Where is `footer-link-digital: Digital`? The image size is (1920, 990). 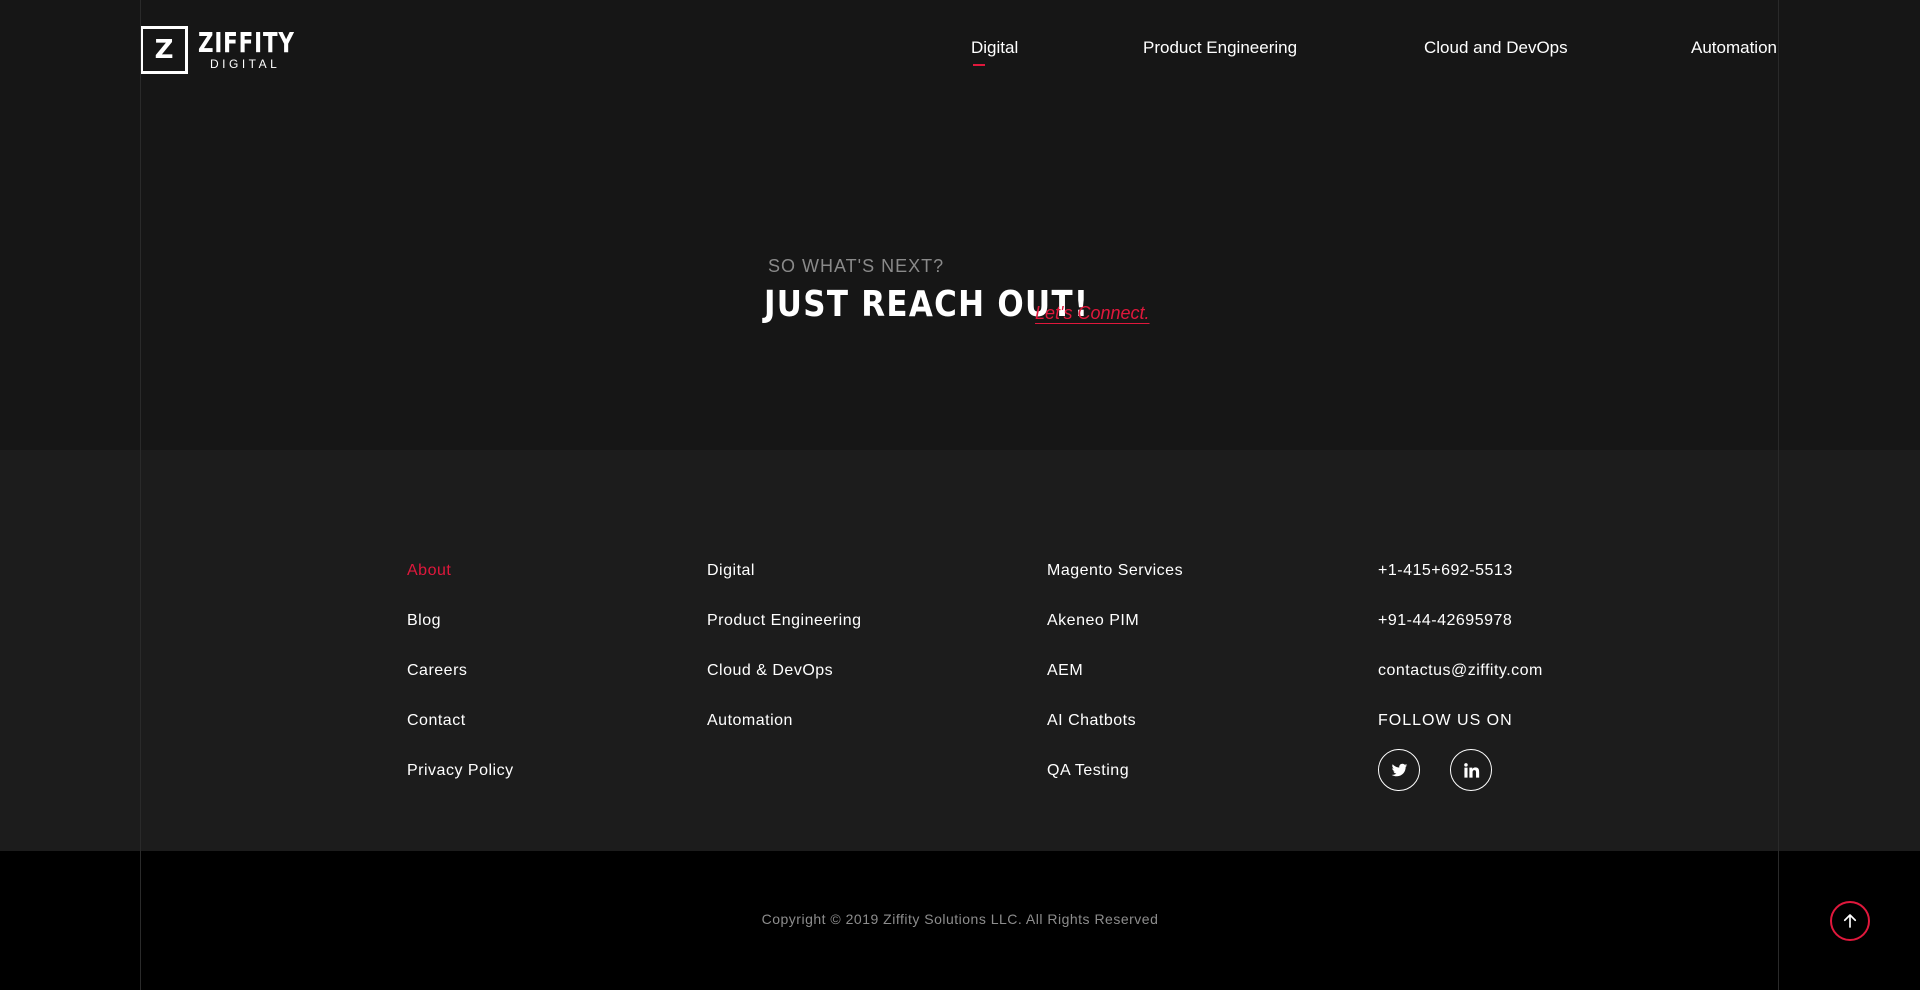 footer-link-digital: Digital is located at coordinates (784, 586).